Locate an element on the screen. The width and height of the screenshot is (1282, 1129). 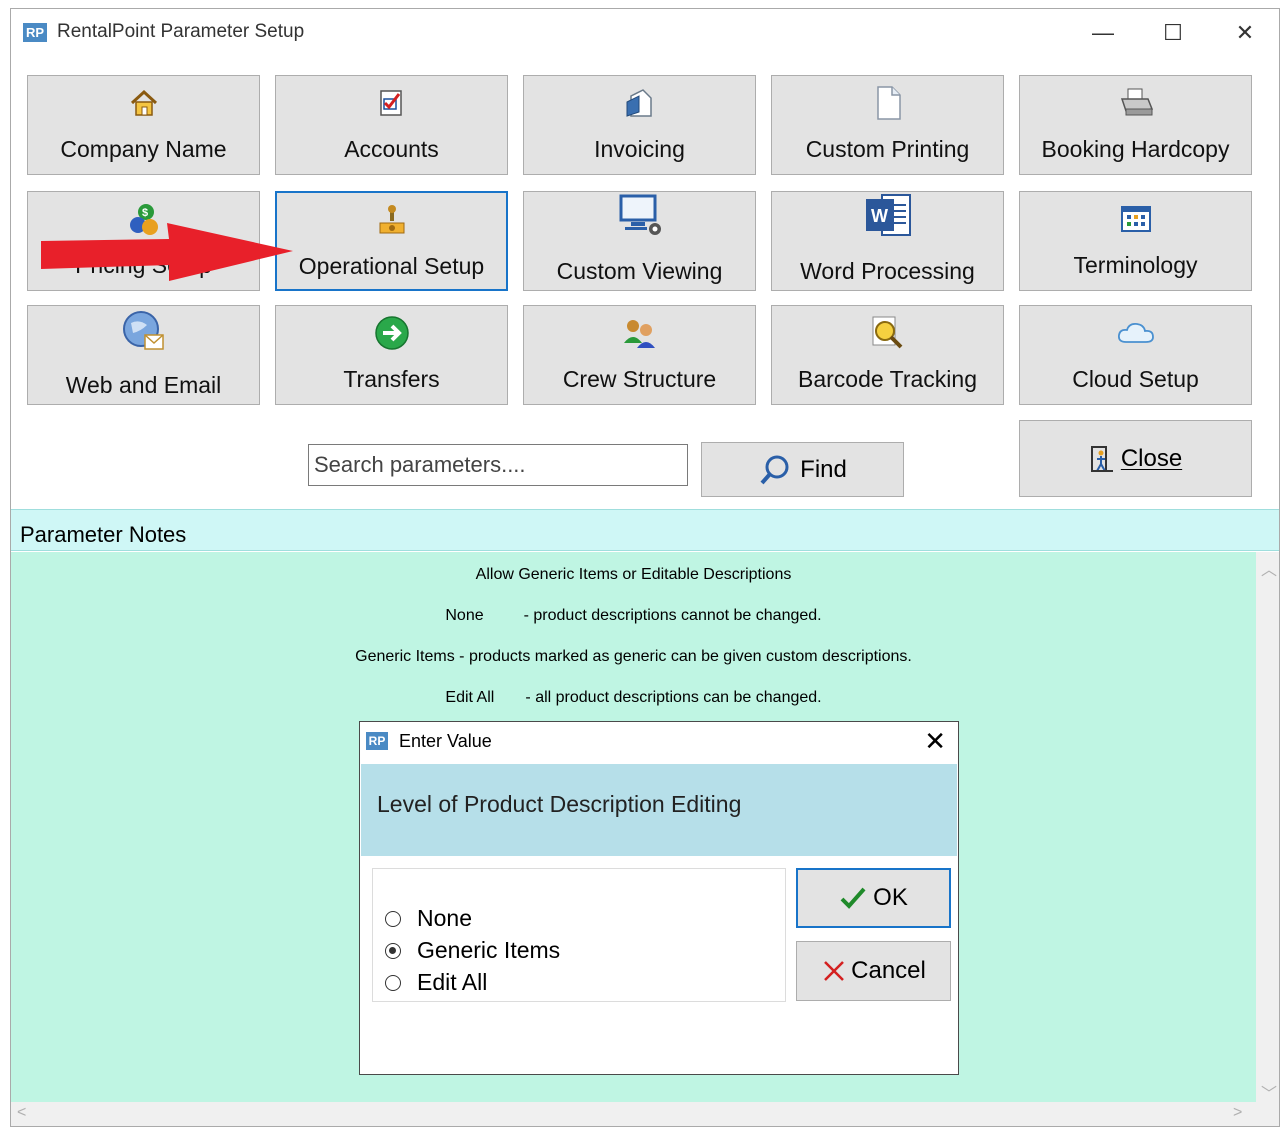
maximize-button: ☐ is located at coordinates (1173, 33).